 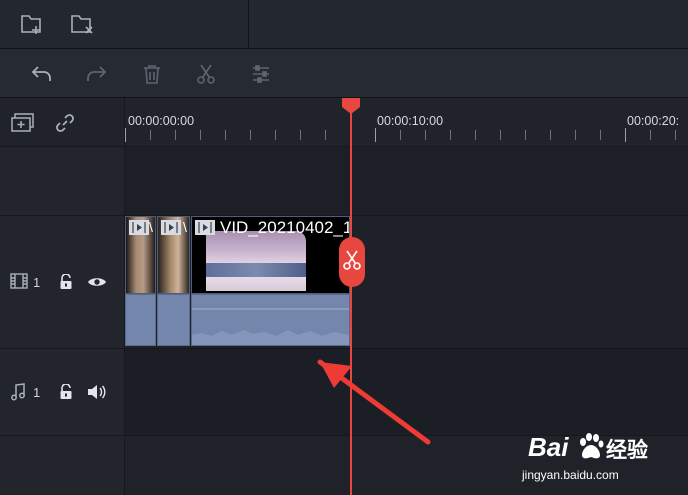 I want to click on redo-icon, so click(x=96, y=74).